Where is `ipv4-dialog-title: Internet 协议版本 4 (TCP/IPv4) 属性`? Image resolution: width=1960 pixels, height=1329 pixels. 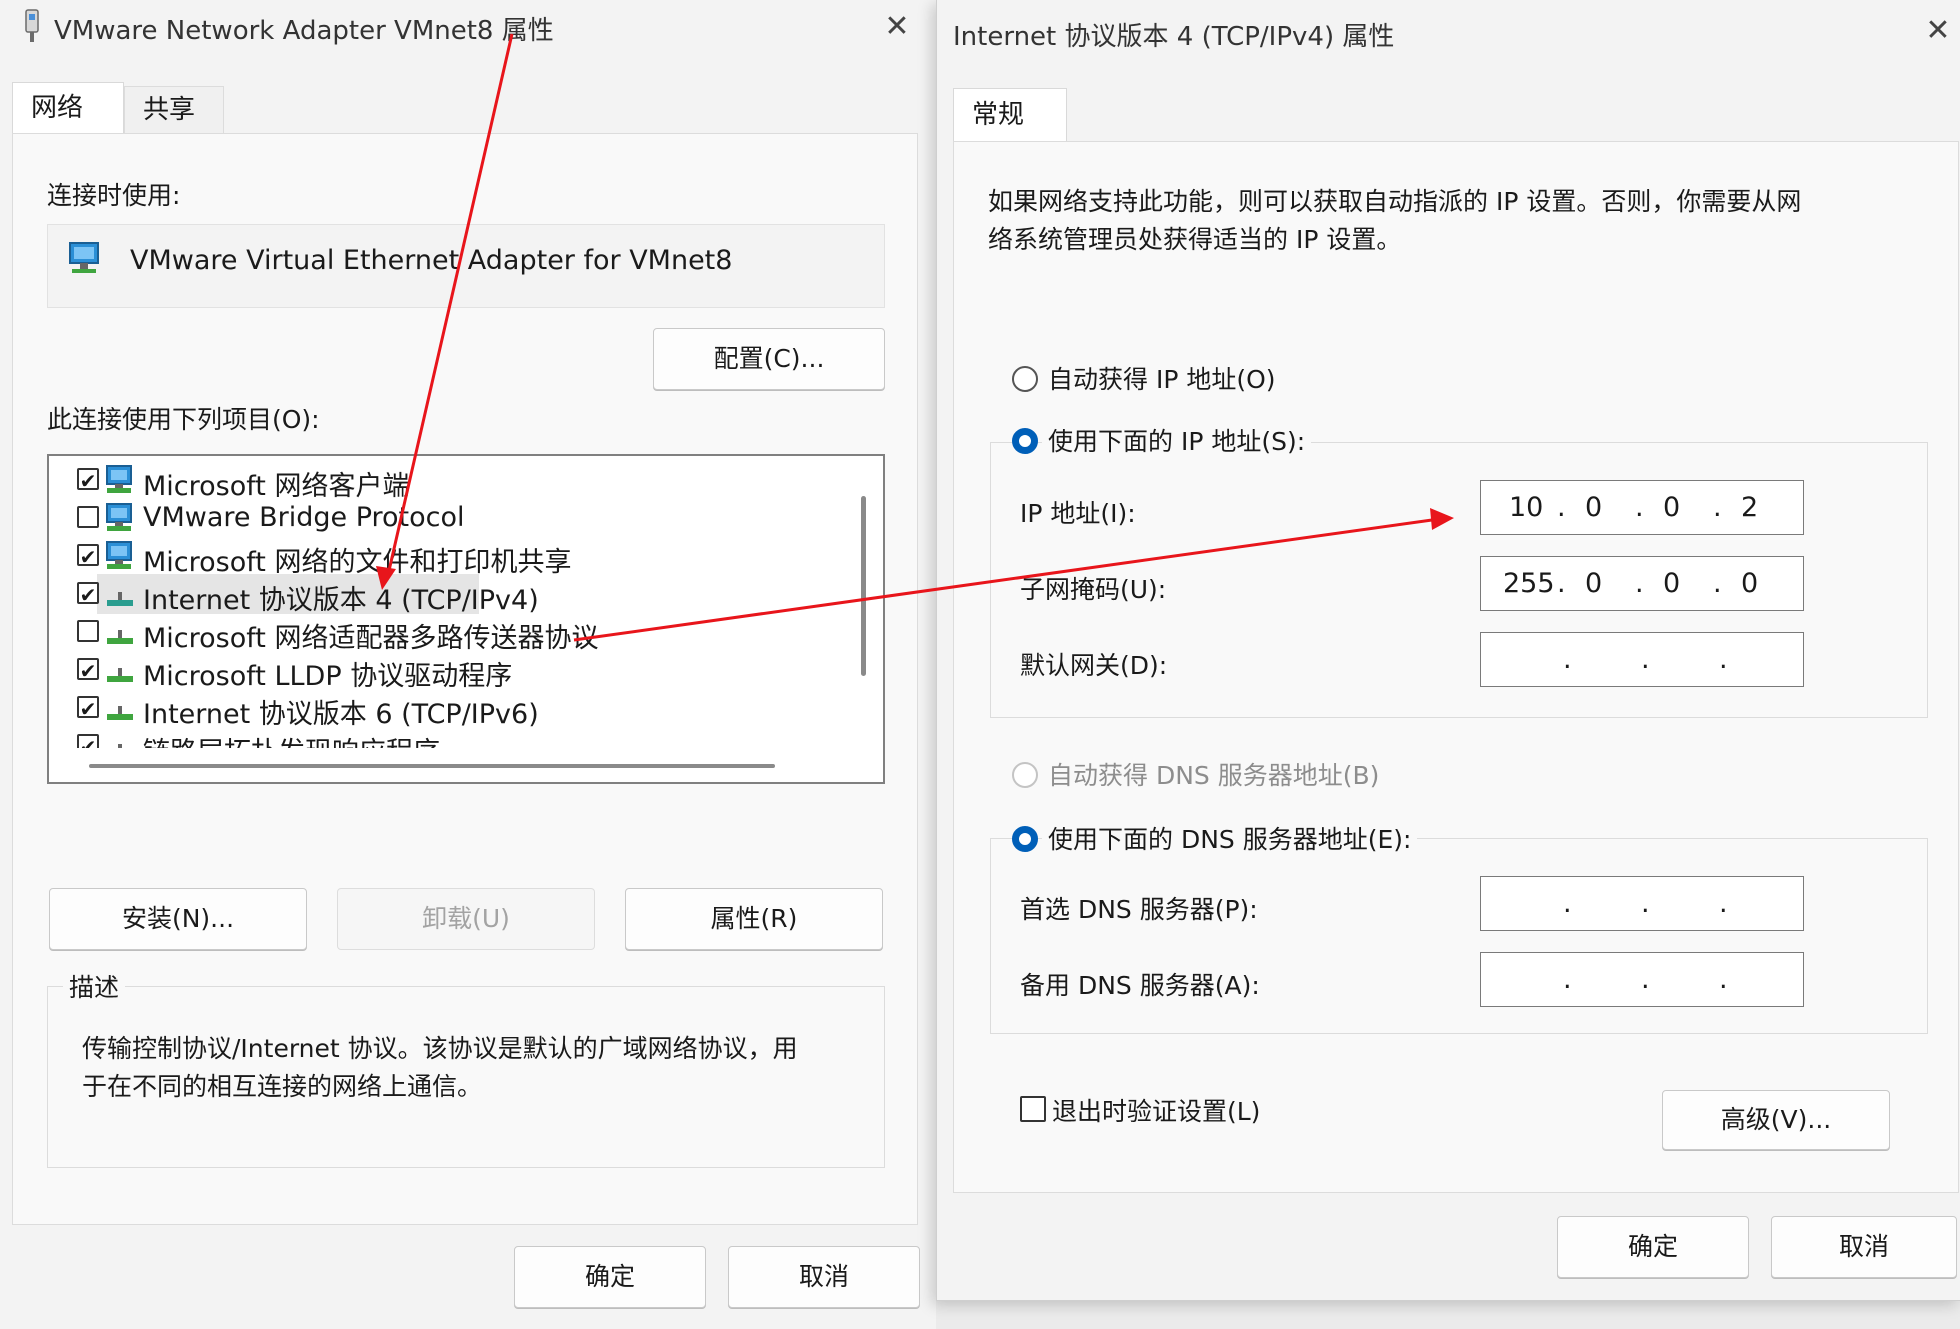 ipv4-dialog-title: Internet 协议版本 4 (TCP/IPv4) 属性 is located at coordinates (1174, 37).